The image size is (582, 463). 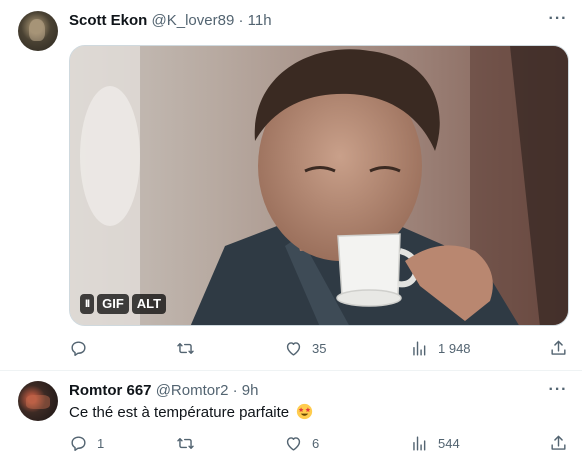 I want to click on reply-button, so click(x=83, y=348).